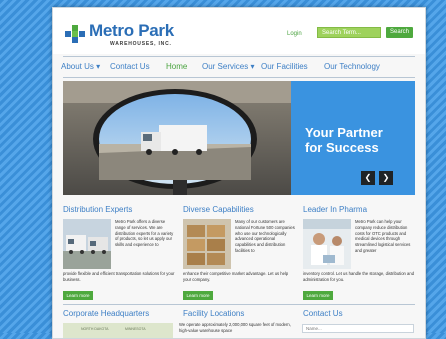 The height and width of the screenshot is (339, 446). Describe the element at coordinates (368, 178) in the screenshot. I see `prev-slide-button: ❮` at that location.